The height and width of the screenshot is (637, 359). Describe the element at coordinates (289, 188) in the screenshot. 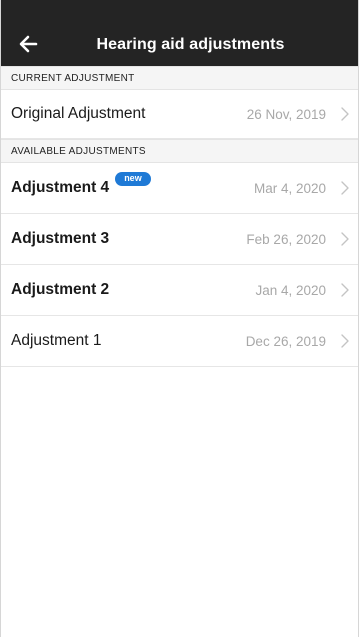

I see `adjustment-date: Mar 4, 2020` at that location.